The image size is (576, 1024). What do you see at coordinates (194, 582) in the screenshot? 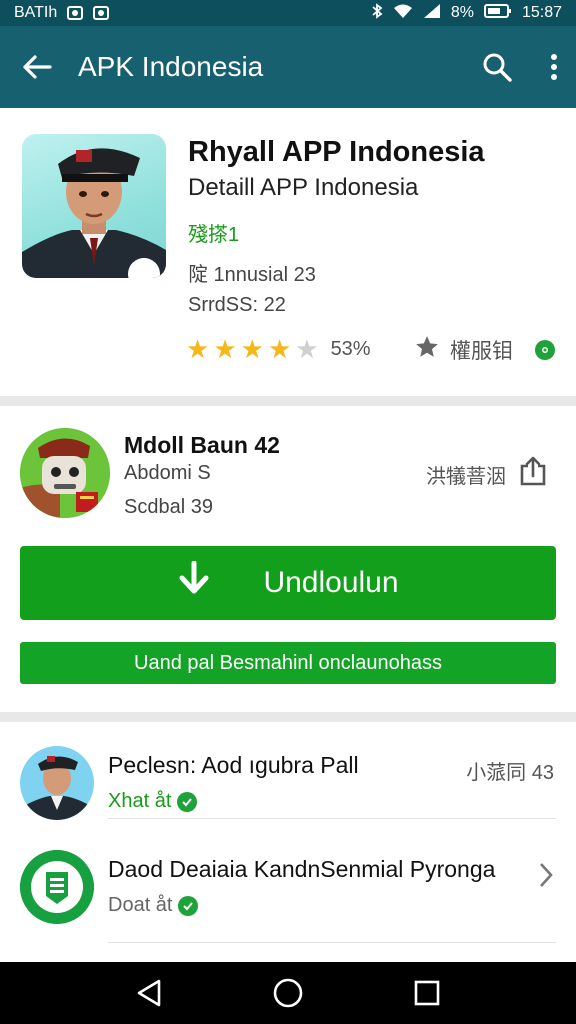
I see `download-icon` at bounding box center [194, 582].